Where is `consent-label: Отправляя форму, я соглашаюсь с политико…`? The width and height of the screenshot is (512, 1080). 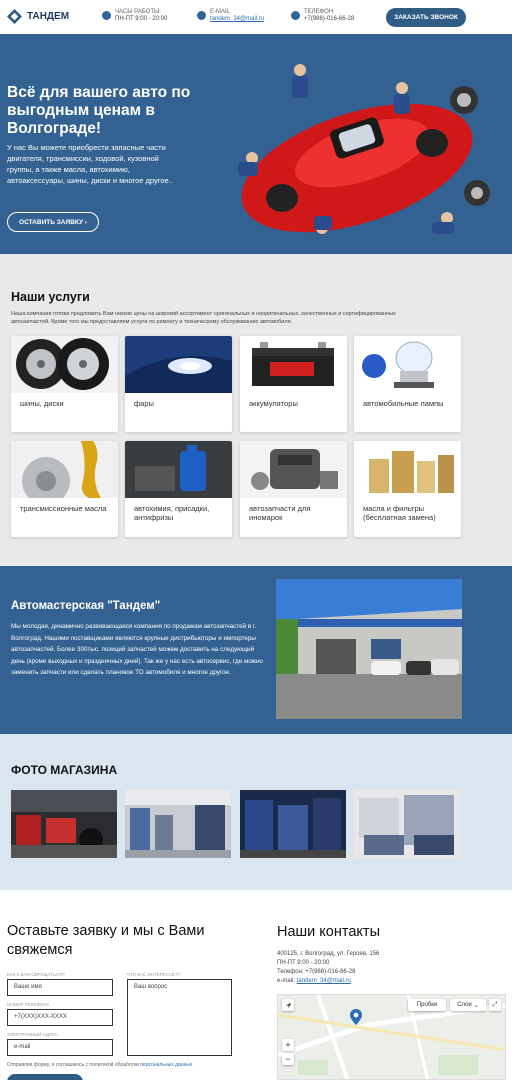
consent-label: Отправляя форму, я соглашаюсь с политико… is located at coordinates (73, 1065).